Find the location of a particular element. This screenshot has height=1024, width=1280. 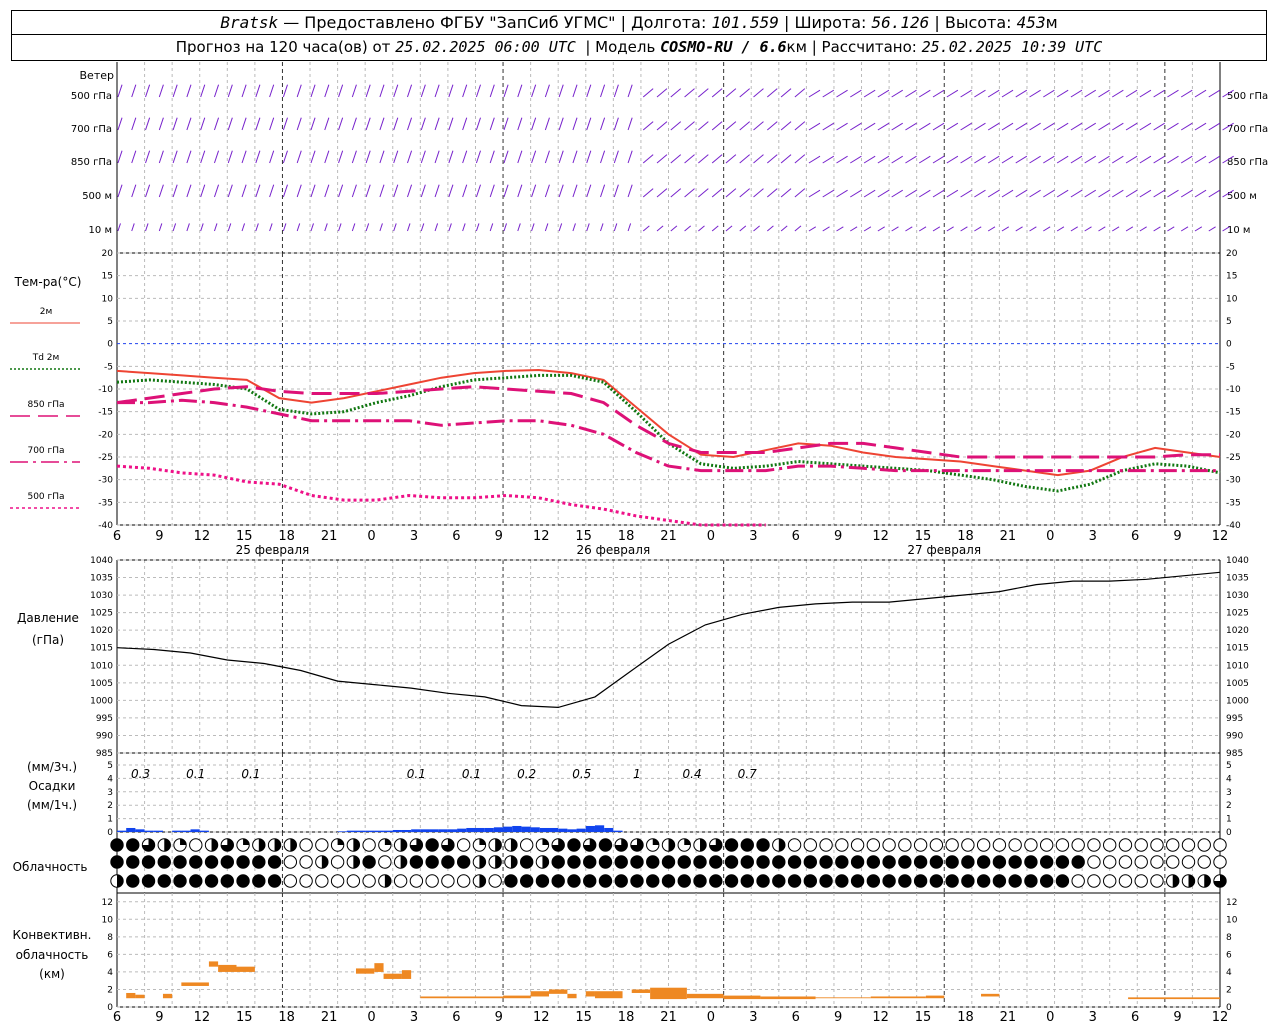

temp-tick-right: -10 is located at coordinates (1233, 390).